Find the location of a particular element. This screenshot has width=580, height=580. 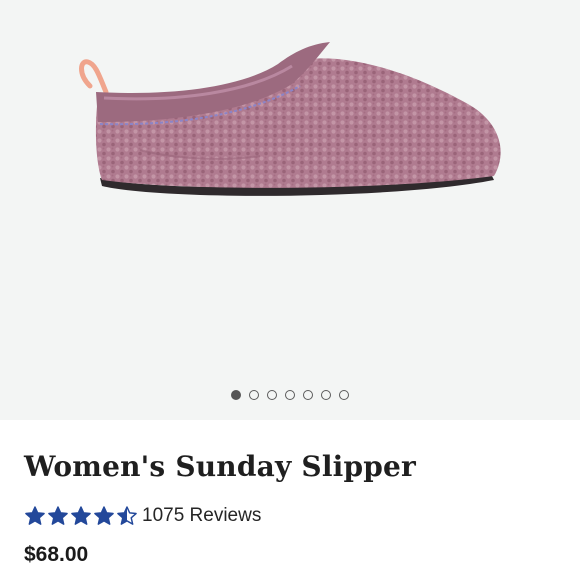

reviews-link: 1075 Reviews is located at coordinates (201, 516).